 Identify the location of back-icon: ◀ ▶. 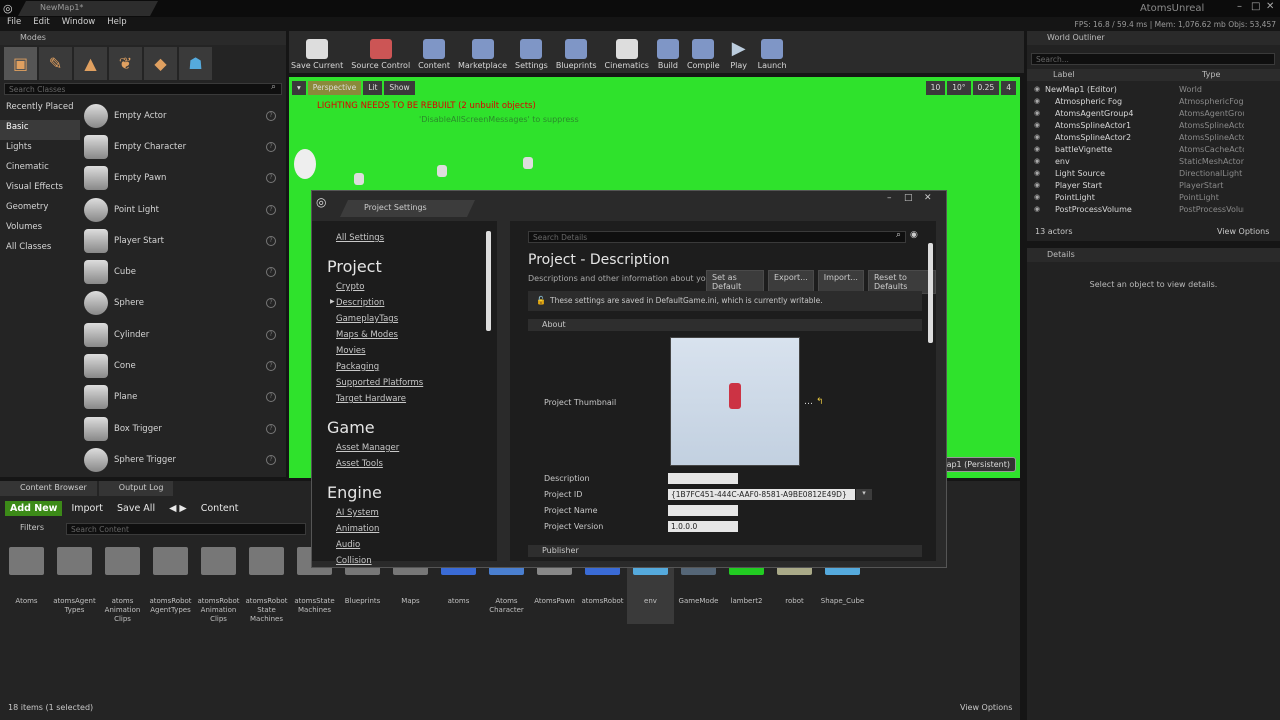
(178, 508).